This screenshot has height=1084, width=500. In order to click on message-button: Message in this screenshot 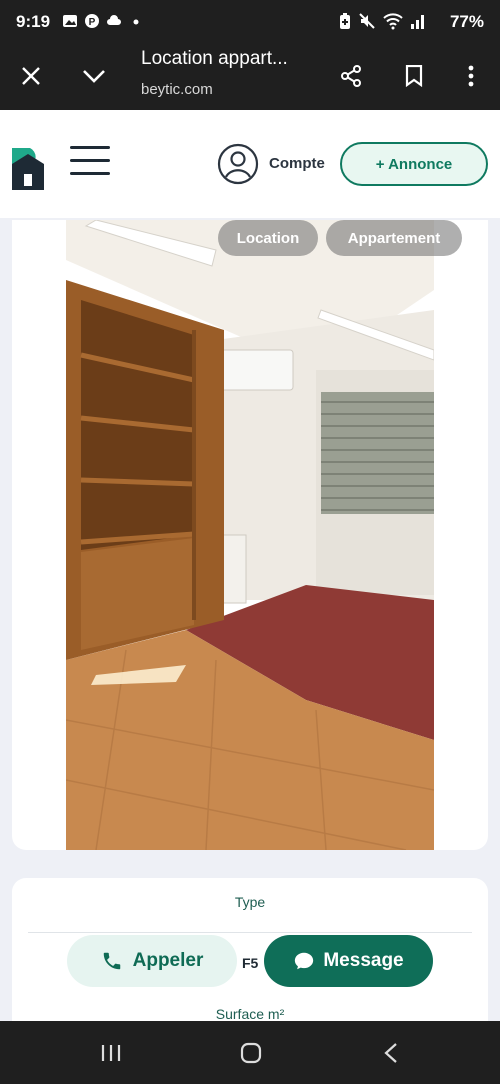, I will do `click(348, 961)`.